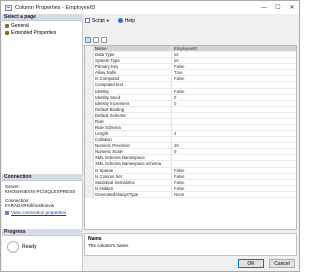  Describe the element at coordinates (20, 25) in the screenshot. I see `page-item-label: General` at that location.